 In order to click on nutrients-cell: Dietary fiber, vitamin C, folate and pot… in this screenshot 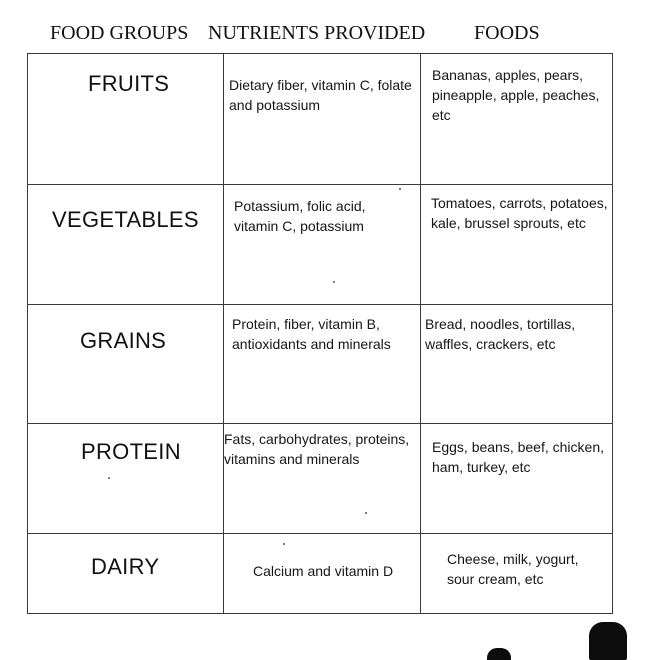, I will do `click(320, 95)`.